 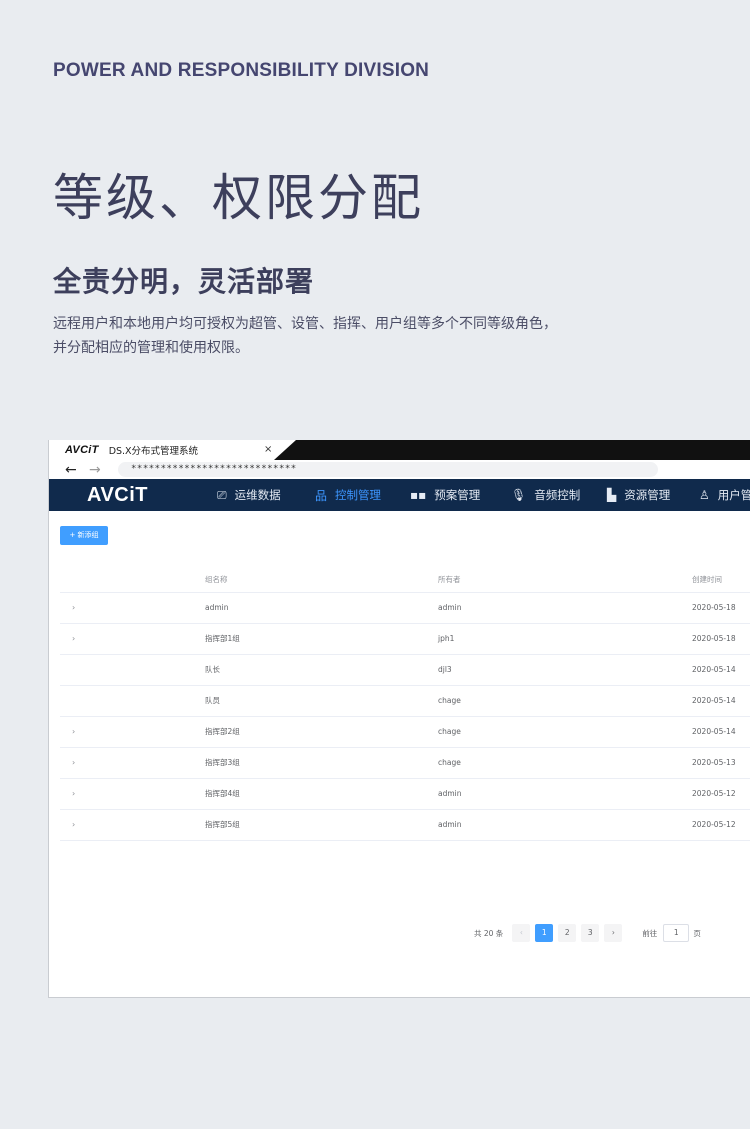 I want to click on table-row: › 指挥部1组 jph1 2020-05-18, so click(x=405, y=639).